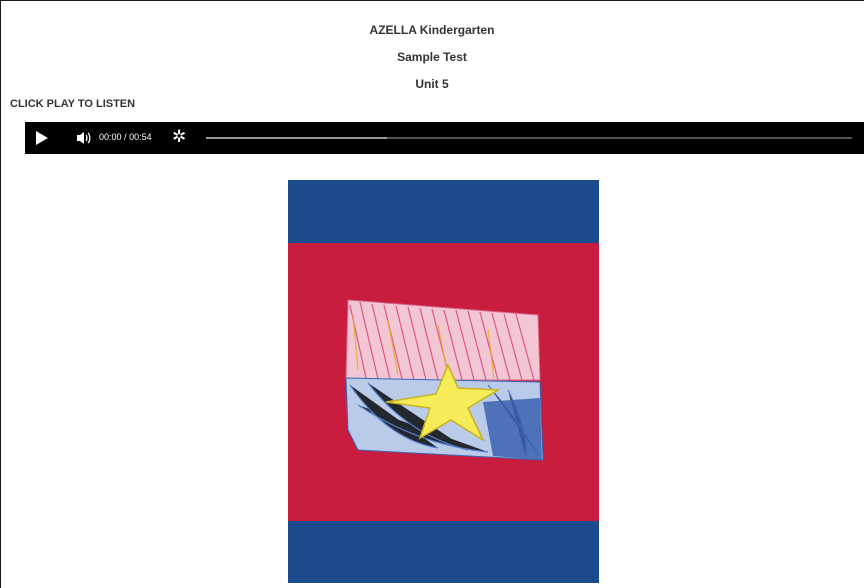  I want to click on unit-label: Unit 5, so click(432, 84).